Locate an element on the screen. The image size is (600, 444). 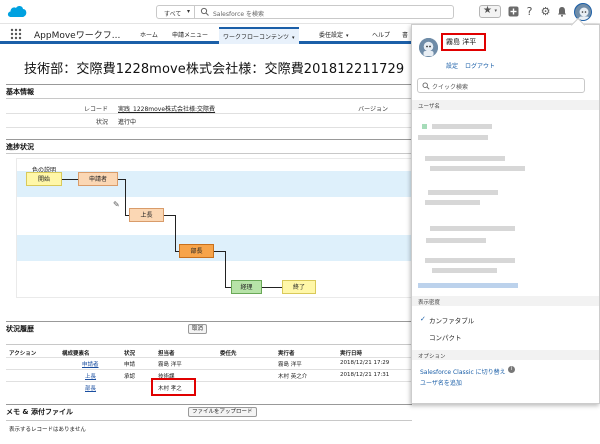
column-header: 担当者 is located at coordinates (166, 354).